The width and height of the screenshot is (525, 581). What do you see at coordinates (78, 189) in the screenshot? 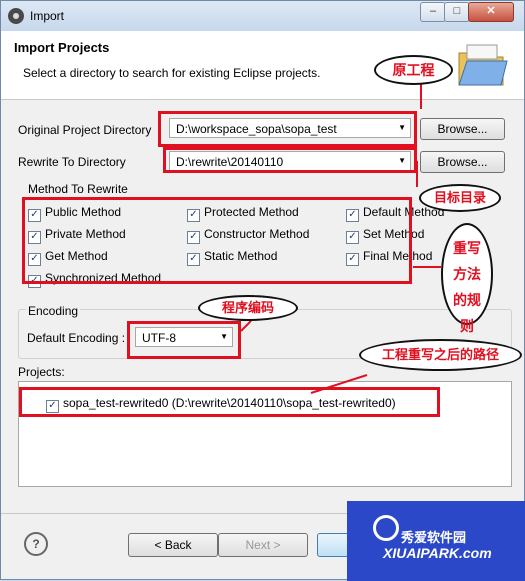
I see `method-group-label: Method To Rewrite` at bounding box center [78, 189].